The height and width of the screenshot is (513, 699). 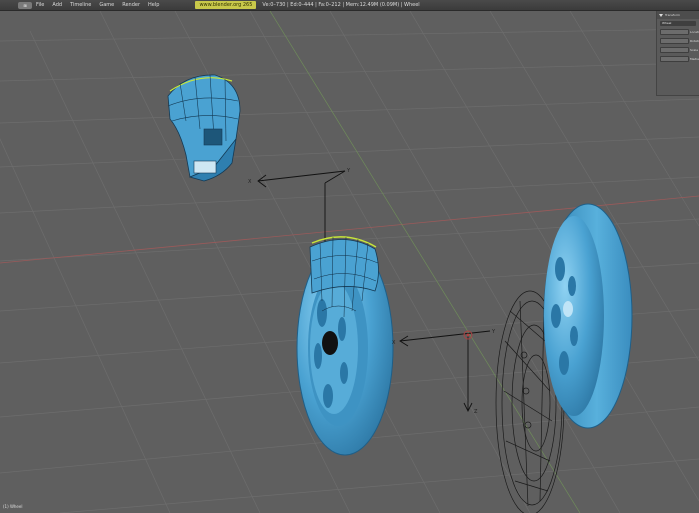 I want to click on viewport-object-label: (1) Wheel, so click(x=13, y=506).